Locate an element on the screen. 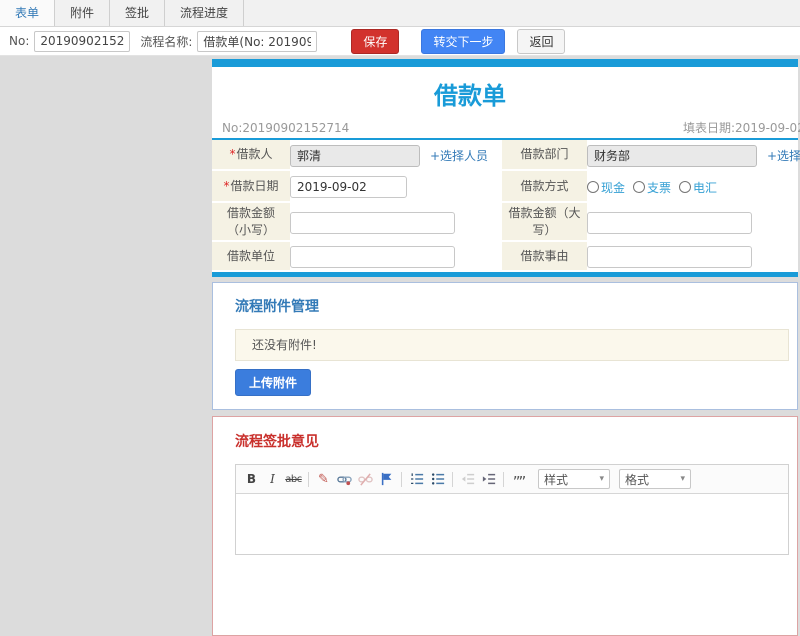 This screenshot has width=800, height=636. method-check-radio is located at coordinates (639, 187).